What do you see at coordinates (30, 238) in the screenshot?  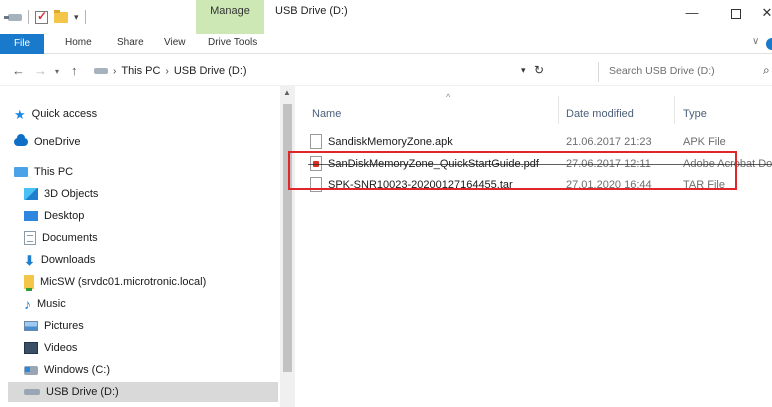 I see `document-icon` at bounding box center [30, 238].